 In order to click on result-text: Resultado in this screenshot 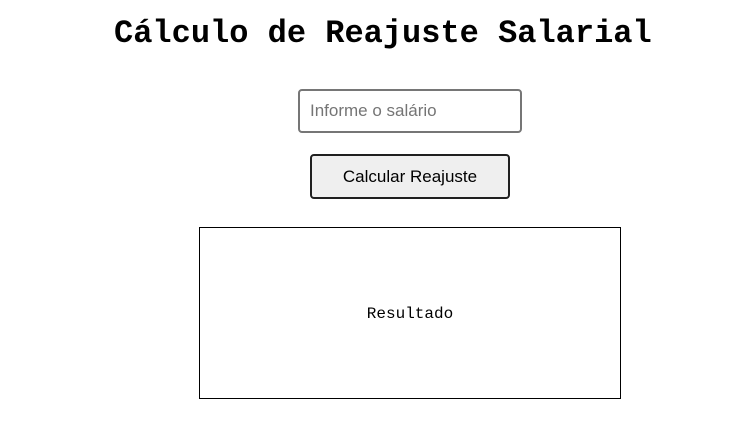, I will do `click(410, 314)`.